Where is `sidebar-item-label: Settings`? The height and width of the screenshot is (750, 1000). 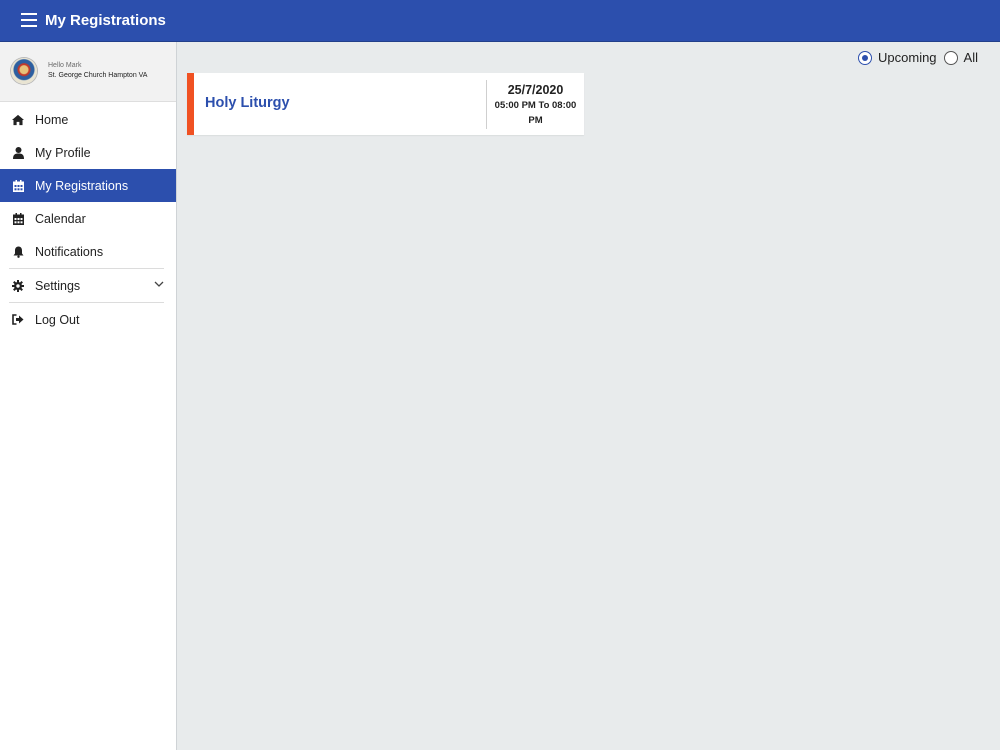
sidebar-item-label: Settings is located at coordinates (58, 285).